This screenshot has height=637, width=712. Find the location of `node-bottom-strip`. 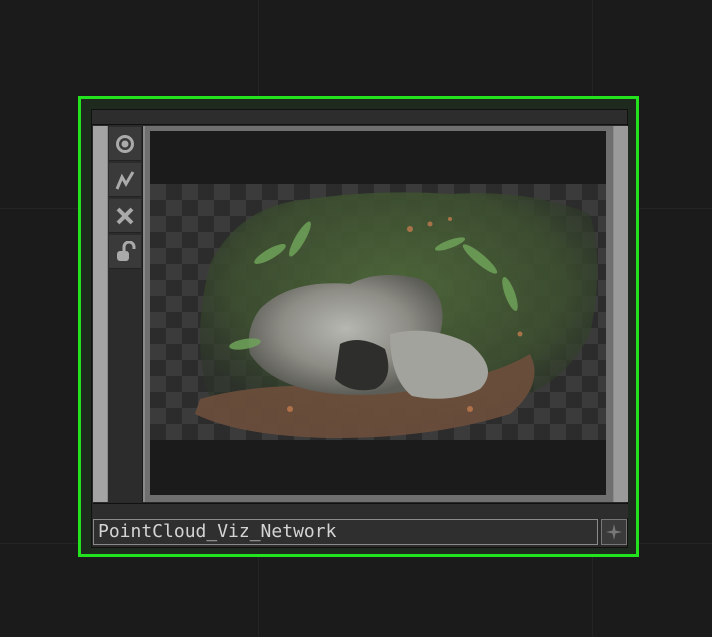

node-bottom-strip is located at coordinates (360, 510).